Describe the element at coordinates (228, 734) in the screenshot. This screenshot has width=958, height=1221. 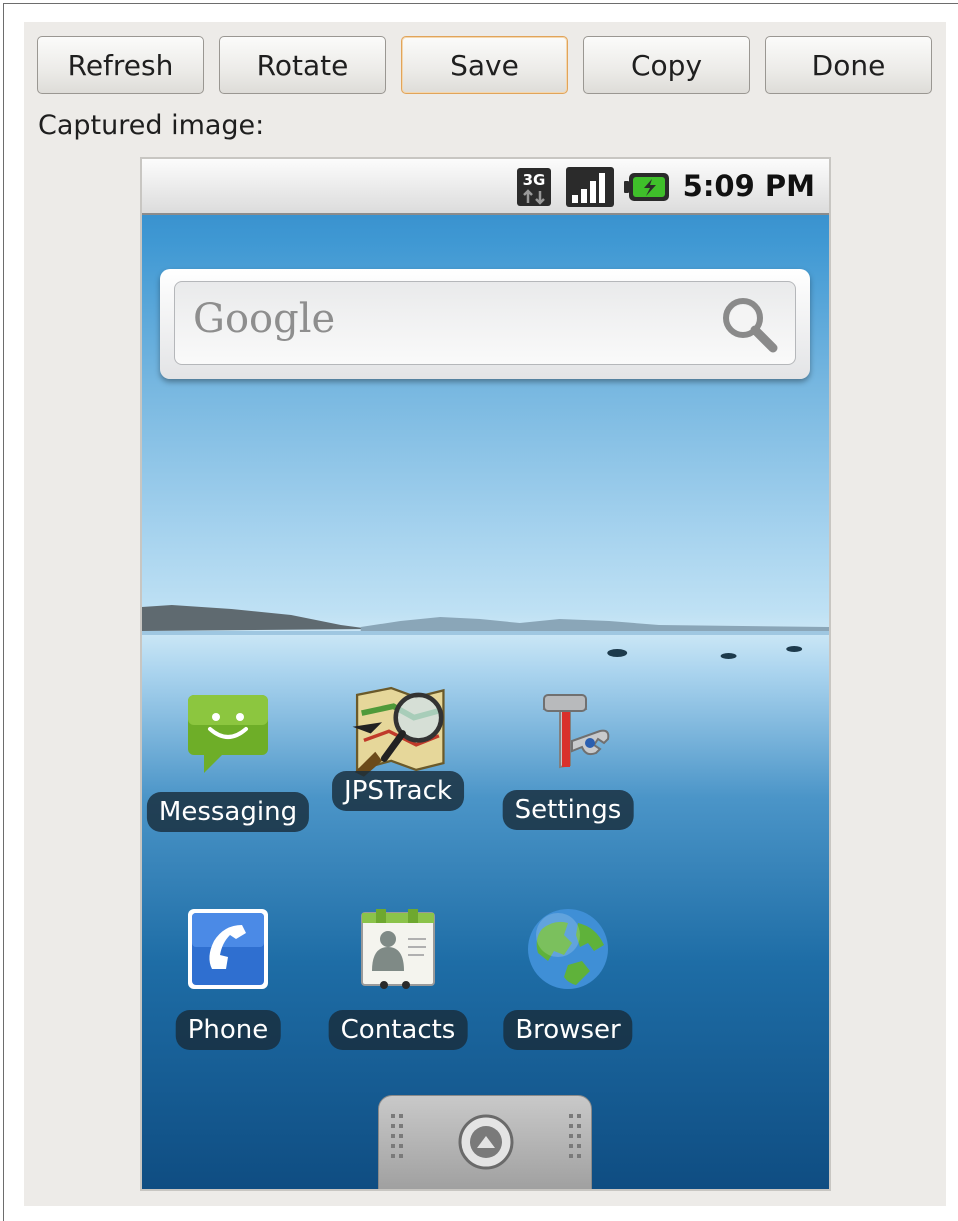
I see `messaging-icon` at that location.